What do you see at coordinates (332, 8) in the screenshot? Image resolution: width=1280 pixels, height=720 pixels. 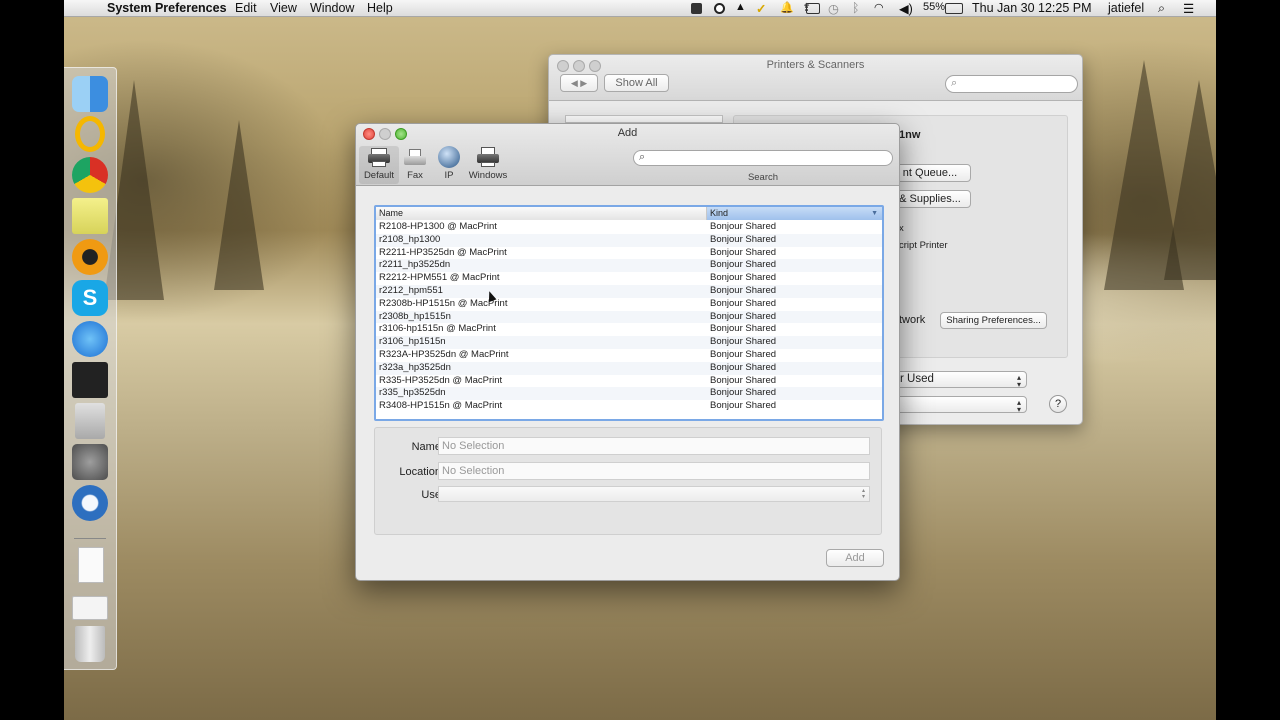 I see `menu-window: Window` at bounding box center [332, 8].